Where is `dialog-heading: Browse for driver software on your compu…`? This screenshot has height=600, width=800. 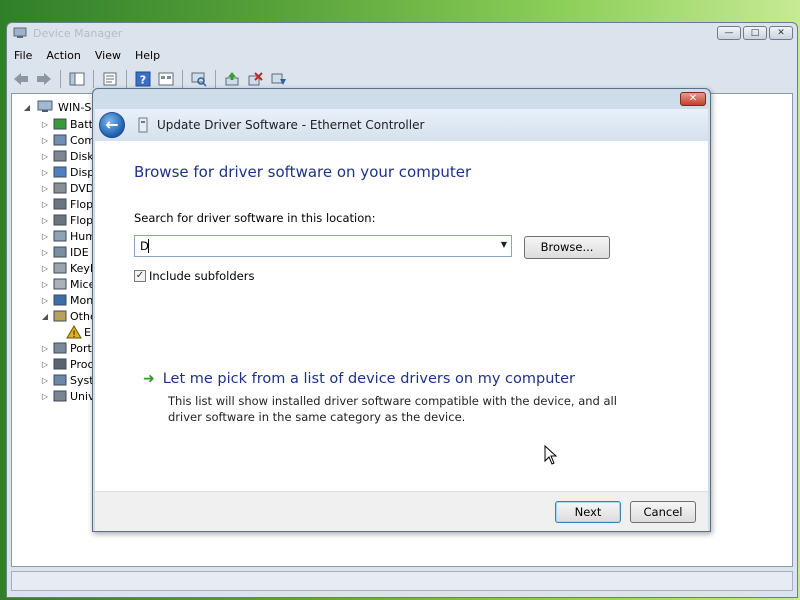
dialog-heading: Browse for driver software on your compu… is located at coordinates (303, 172).